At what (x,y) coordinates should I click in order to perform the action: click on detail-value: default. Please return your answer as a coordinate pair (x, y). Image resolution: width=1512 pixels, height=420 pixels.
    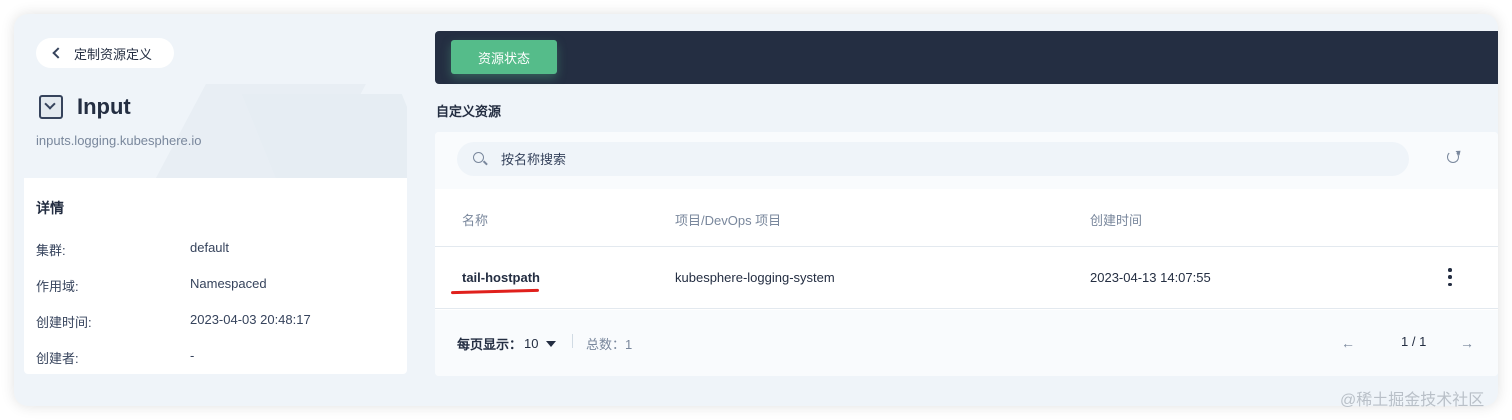
    Looking at the image, I should click on (210, 247).